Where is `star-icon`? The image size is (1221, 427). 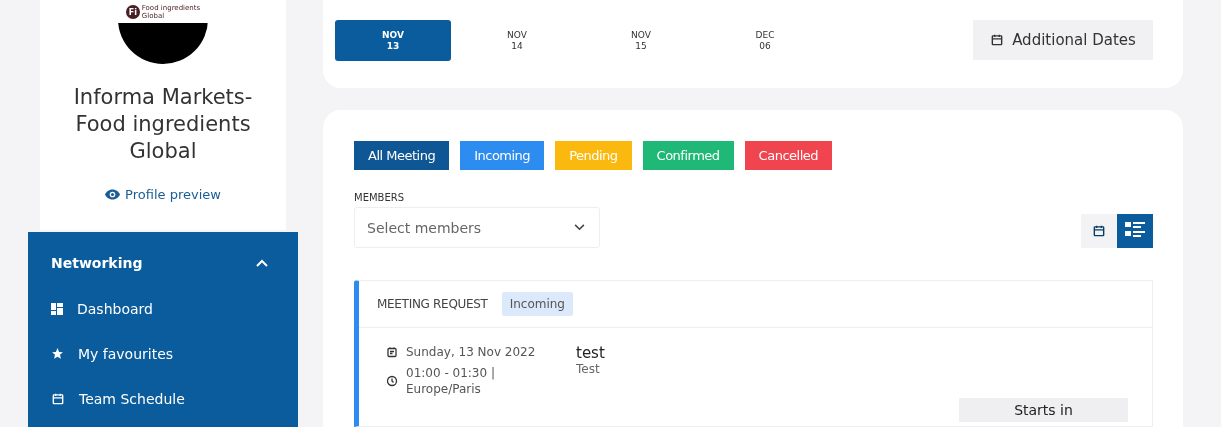
star-icon is located at coordinates (57, 353).